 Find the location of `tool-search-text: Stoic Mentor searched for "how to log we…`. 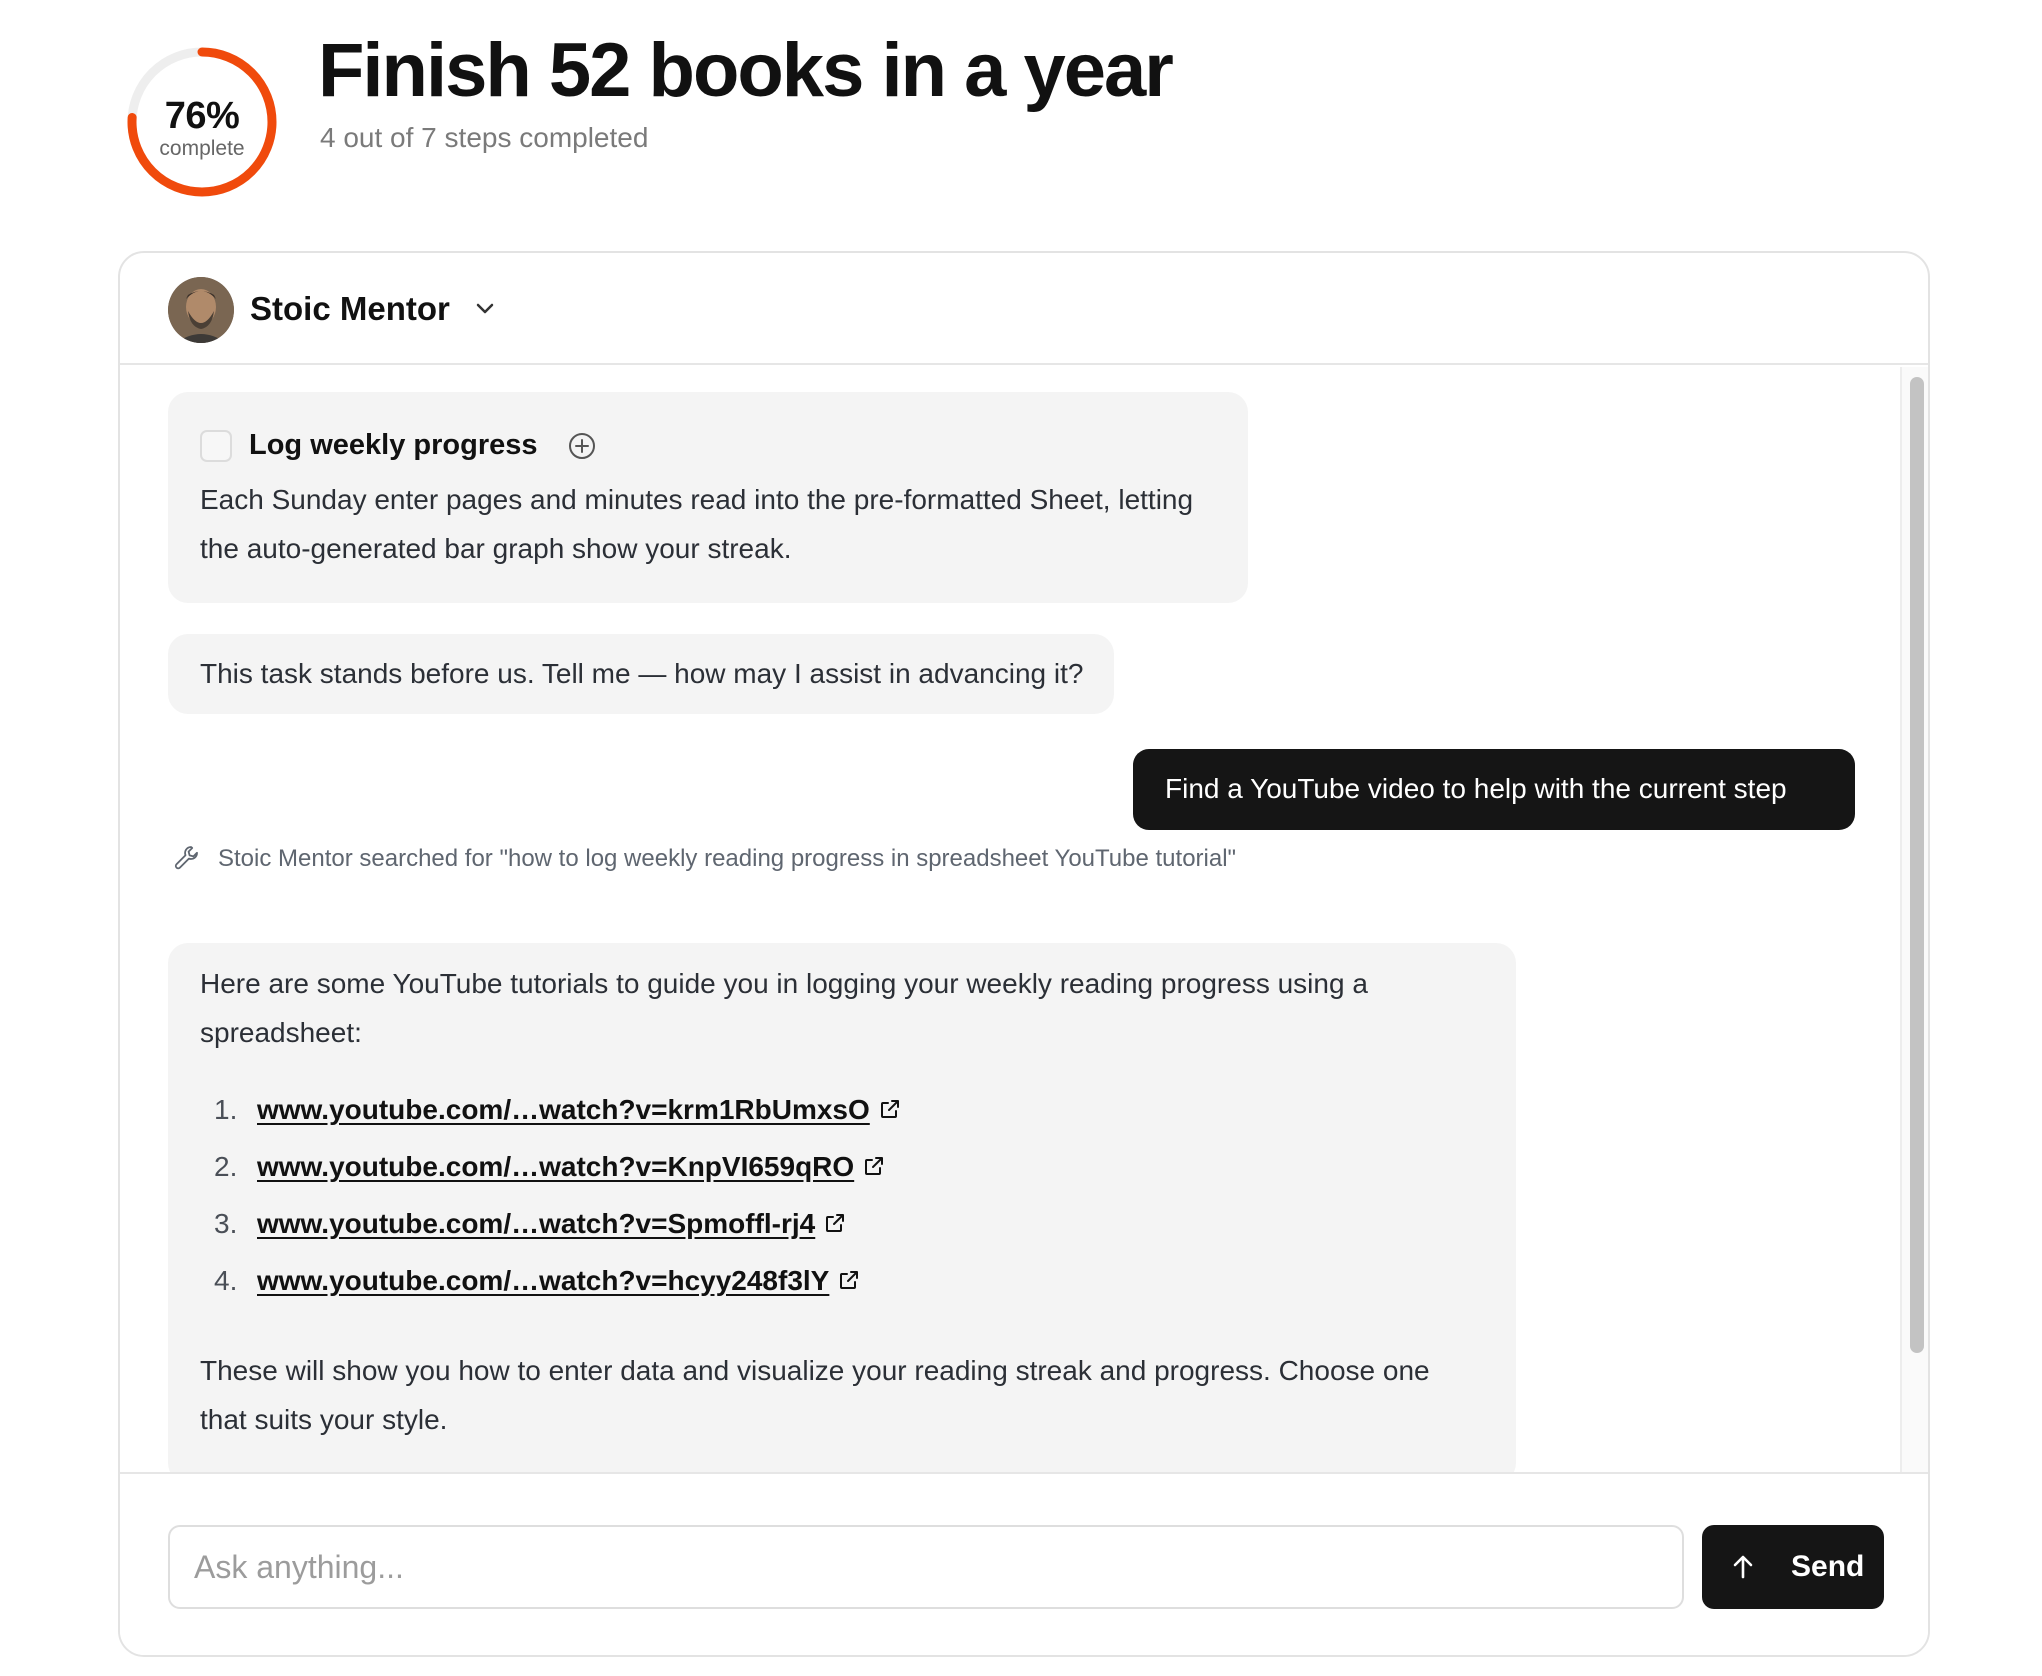

tool-search-text: Stoic Mentor searched for "how to log we… is located at coordinates (727, 858).